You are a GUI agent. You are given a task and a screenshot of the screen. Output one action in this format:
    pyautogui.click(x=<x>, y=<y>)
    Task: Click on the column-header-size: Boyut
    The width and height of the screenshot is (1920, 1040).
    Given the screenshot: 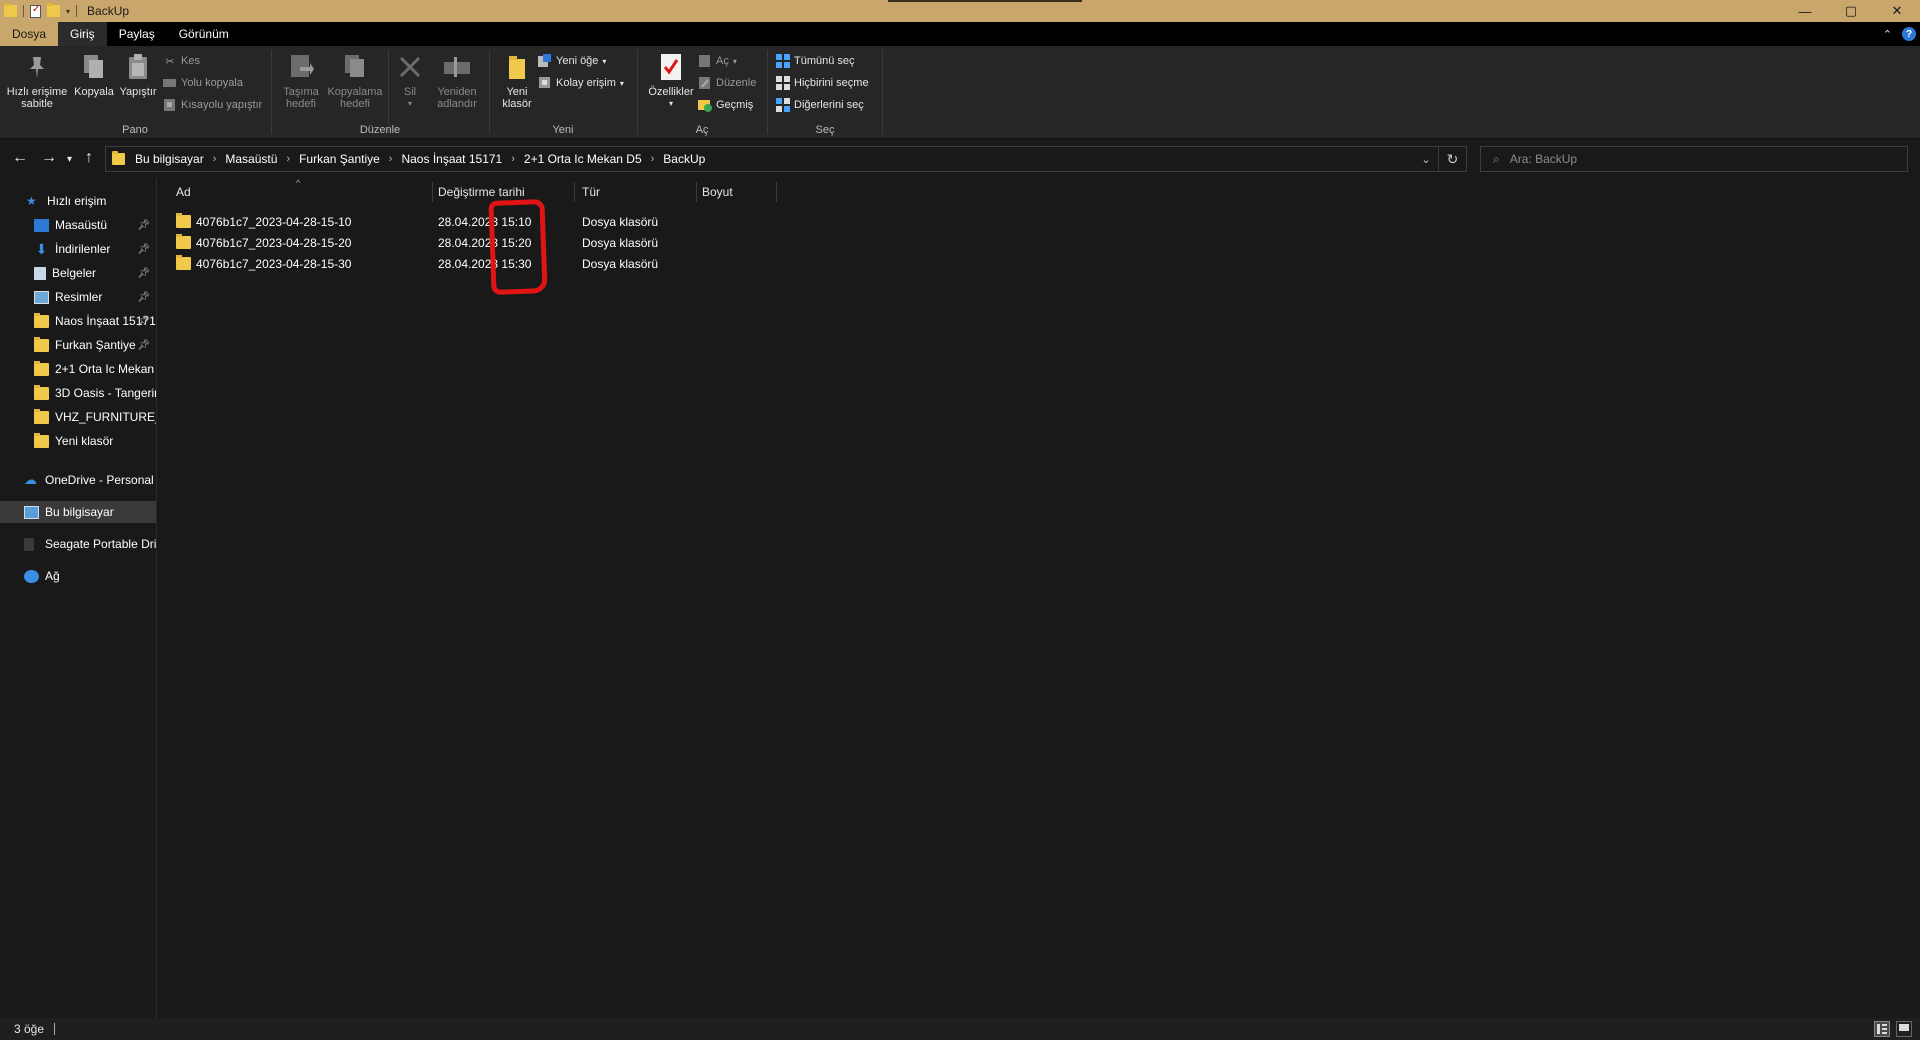 What is the action you would take?
    pyautogui.click(x=717, y=192)
    